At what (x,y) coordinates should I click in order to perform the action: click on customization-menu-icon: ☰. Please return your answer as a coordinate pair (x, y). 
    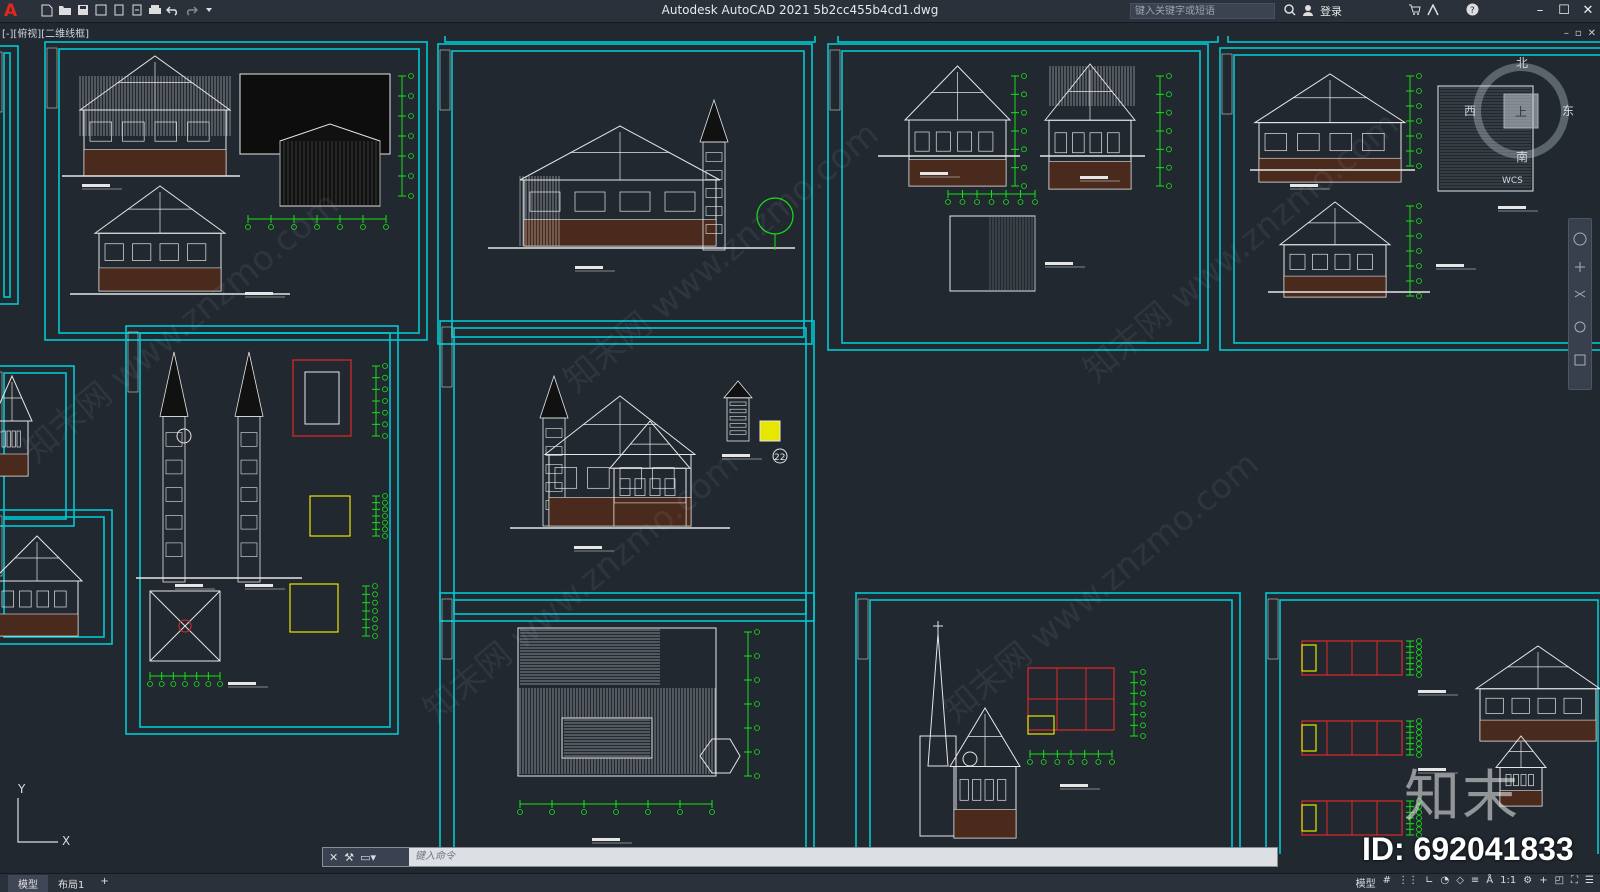
    Looking at the image, I should click on (1589, 882).